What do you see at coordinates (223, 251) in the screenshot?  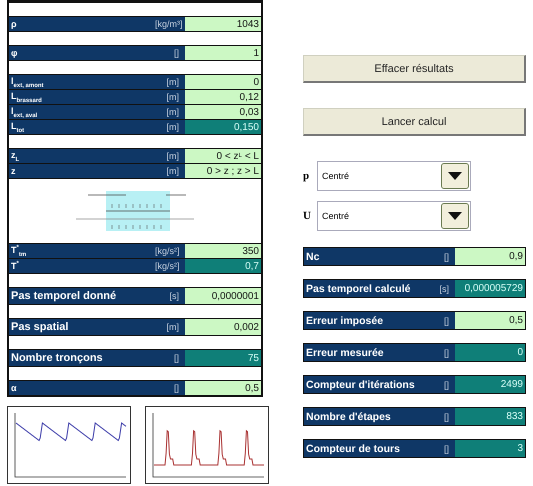 I see `input-field: 350` at bounding box center [223, 251].